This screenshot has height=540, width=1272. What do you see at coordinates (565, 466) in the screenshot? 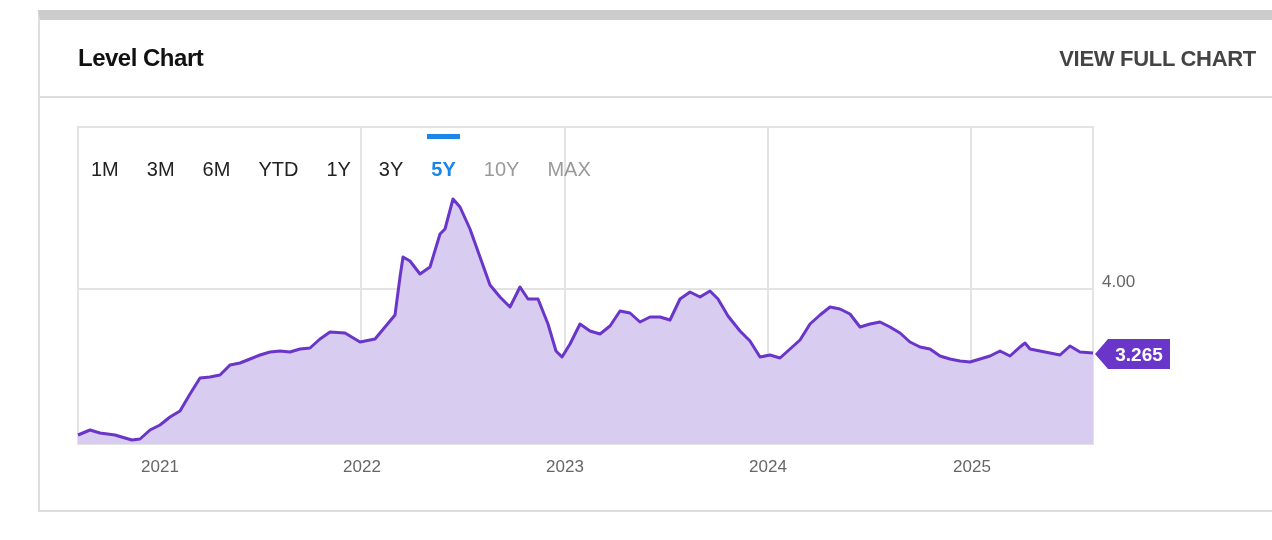
I see `x-axis-label: 2023` at bounding box center [565, 466].